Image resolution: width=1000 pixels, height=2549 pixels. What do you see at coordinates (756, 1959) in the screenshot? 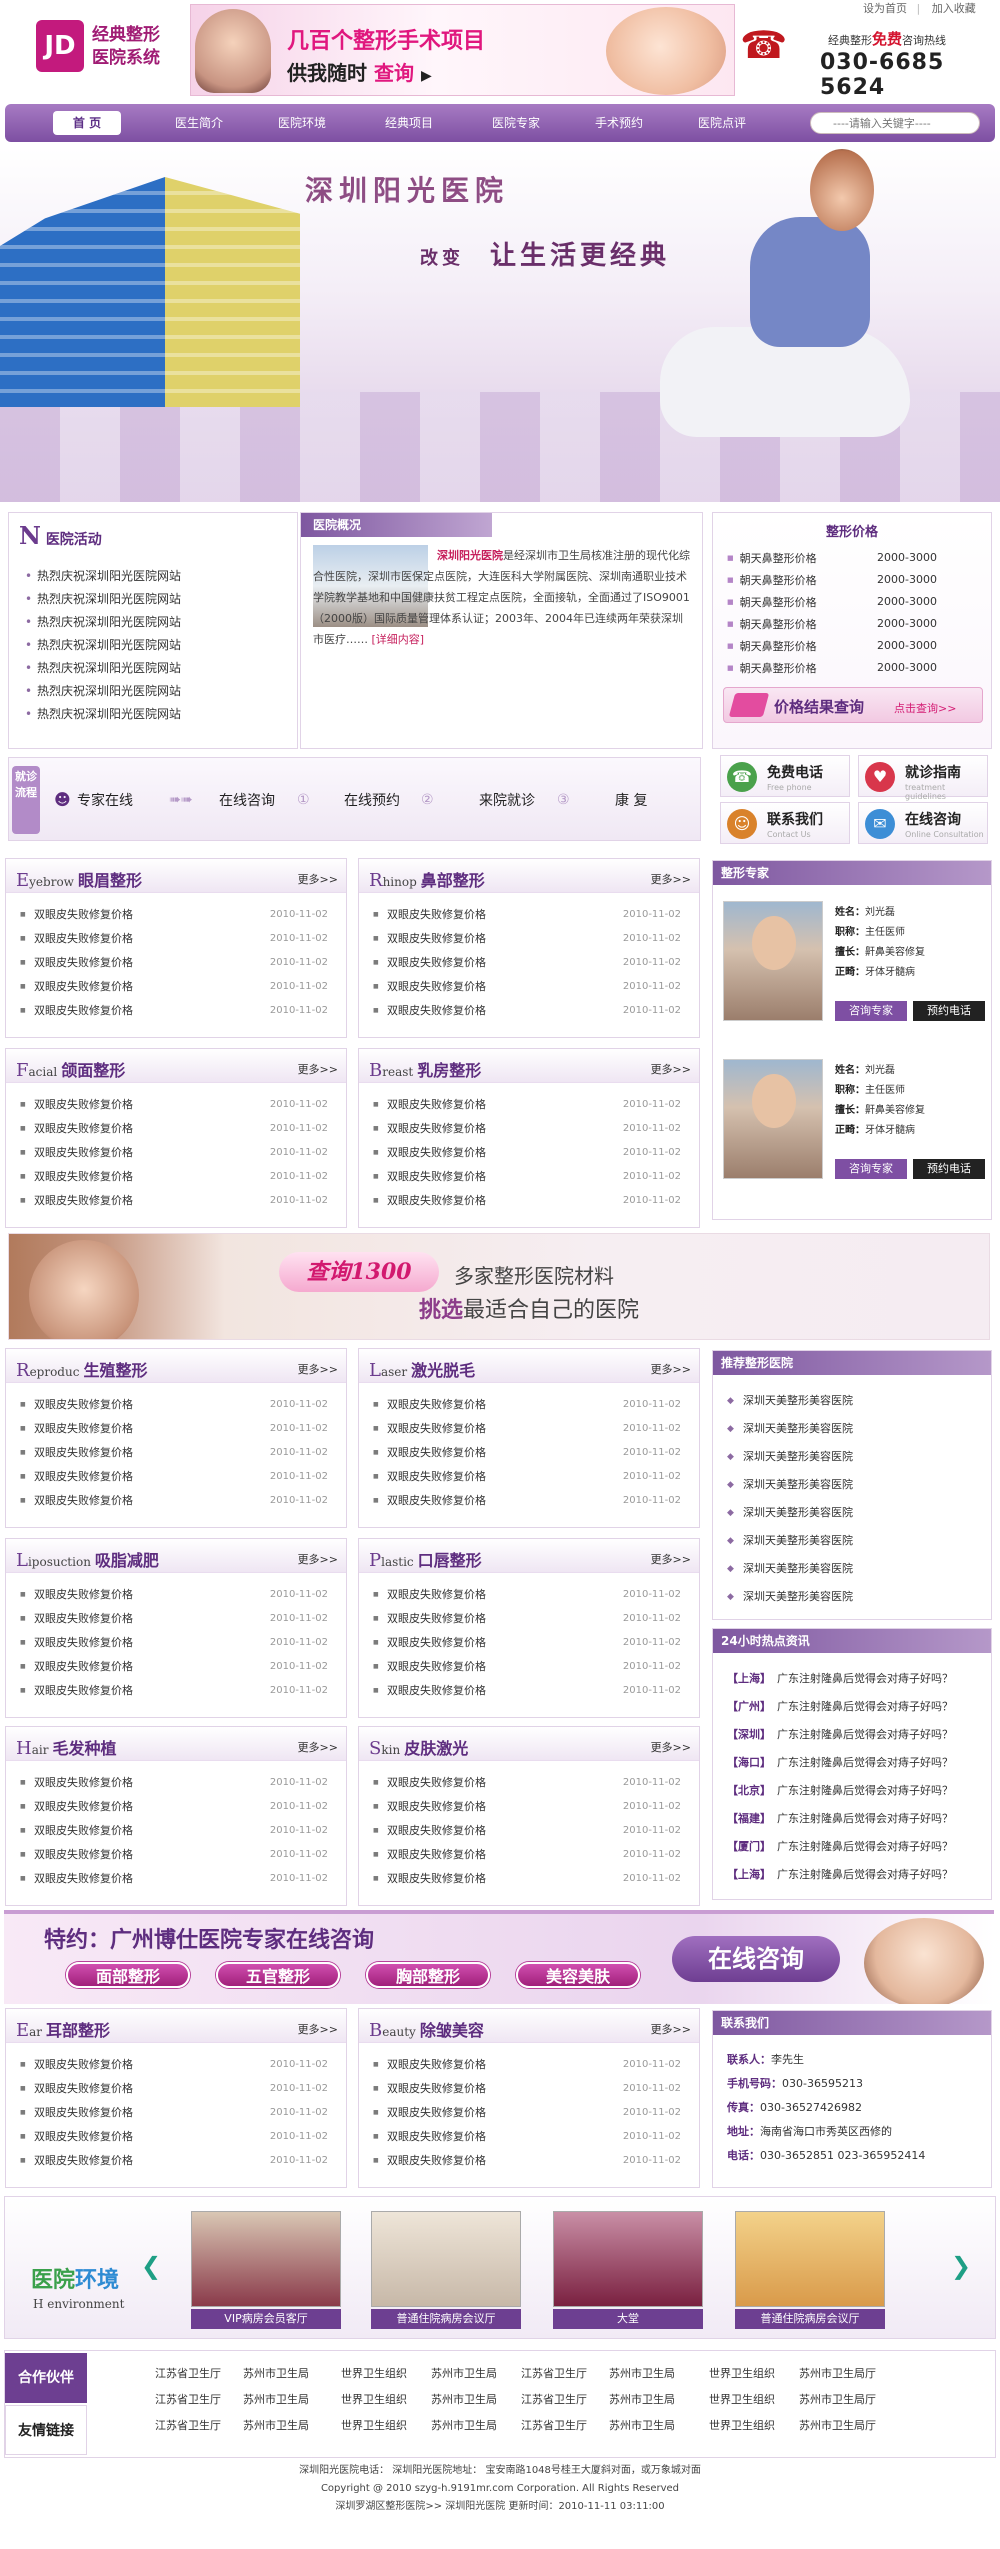
I see `online-consult-big-button: 在线咨询` at bounding box center [756, 1959].